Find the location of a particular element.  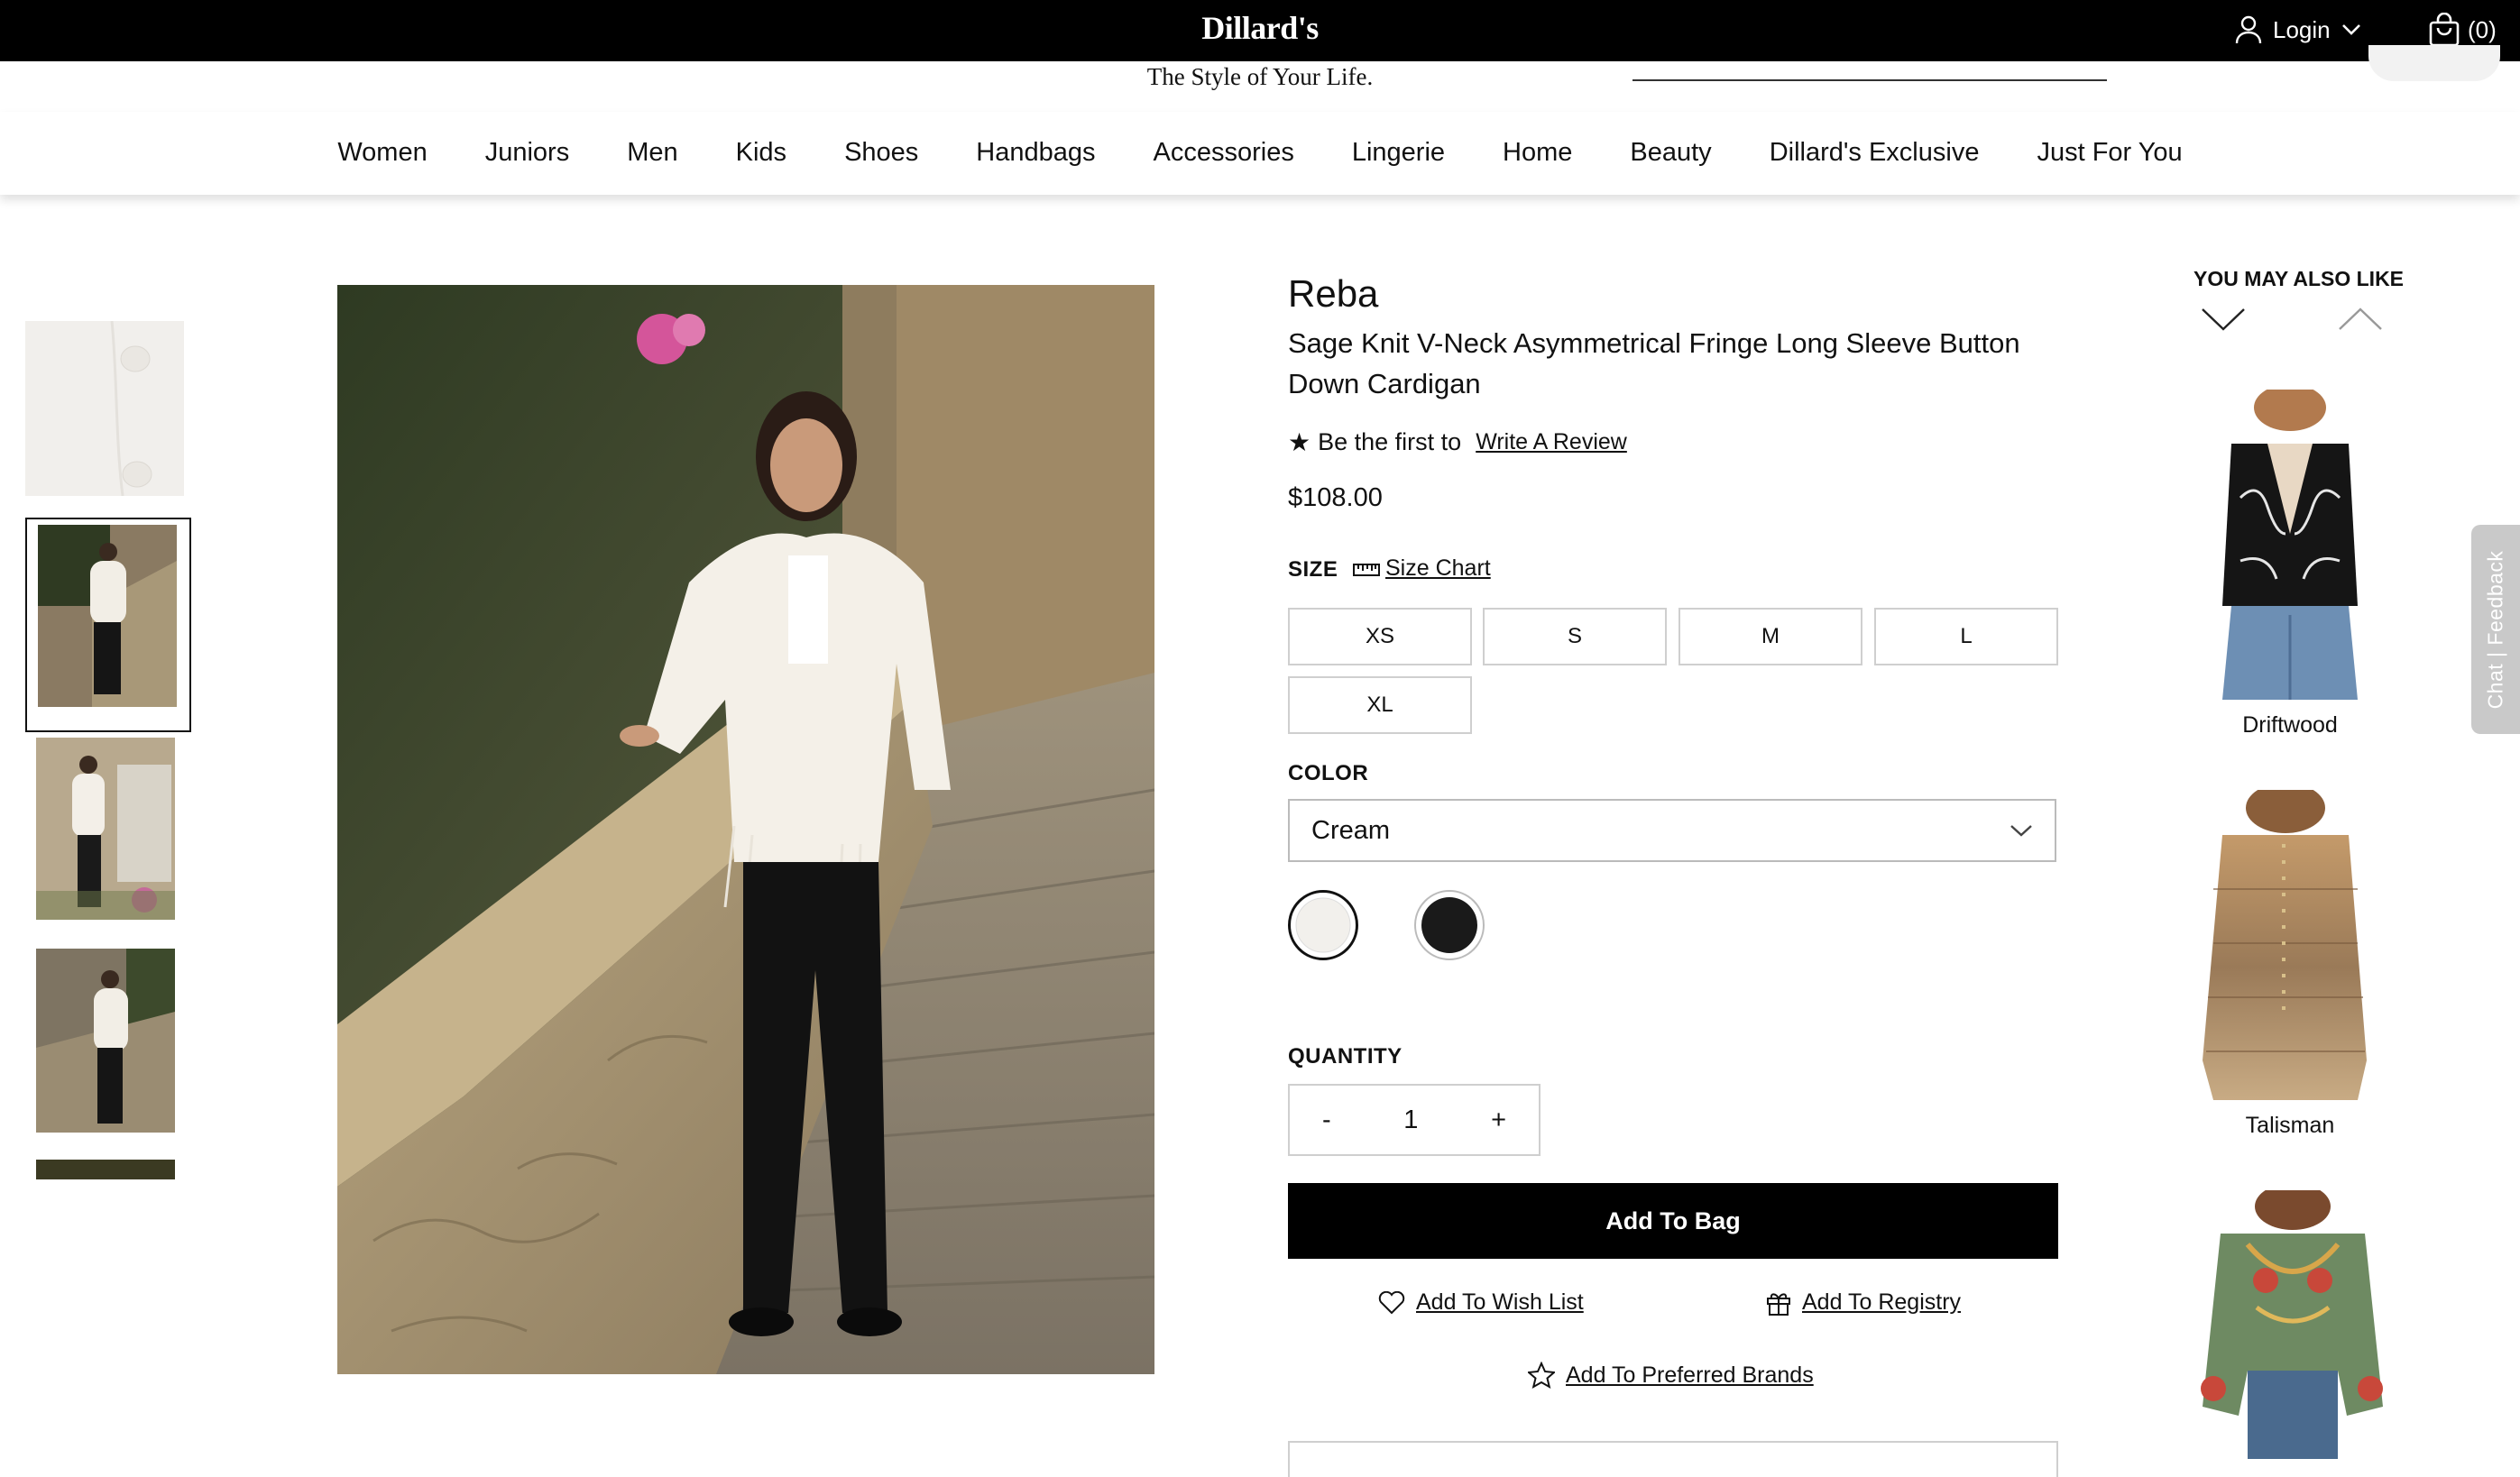

nav-item-shoes: Shoes is located at coordinates (881, 152).